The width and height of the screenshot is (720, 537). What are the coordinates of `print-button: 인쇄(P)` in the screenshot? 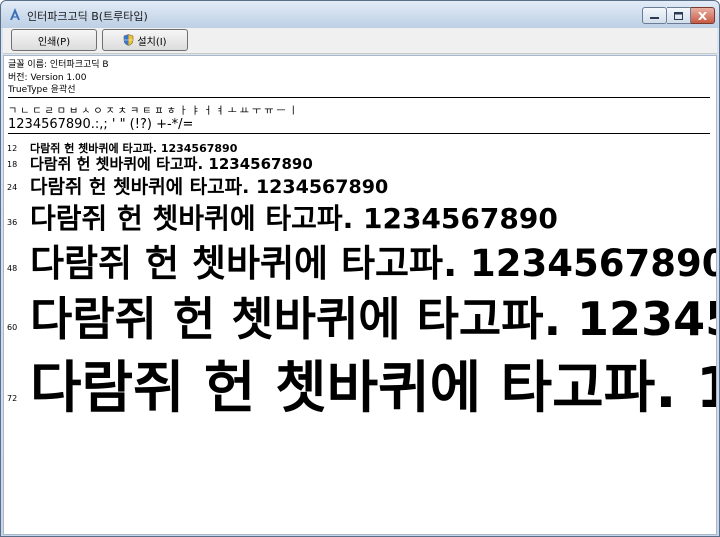 It's located at (54, 40).